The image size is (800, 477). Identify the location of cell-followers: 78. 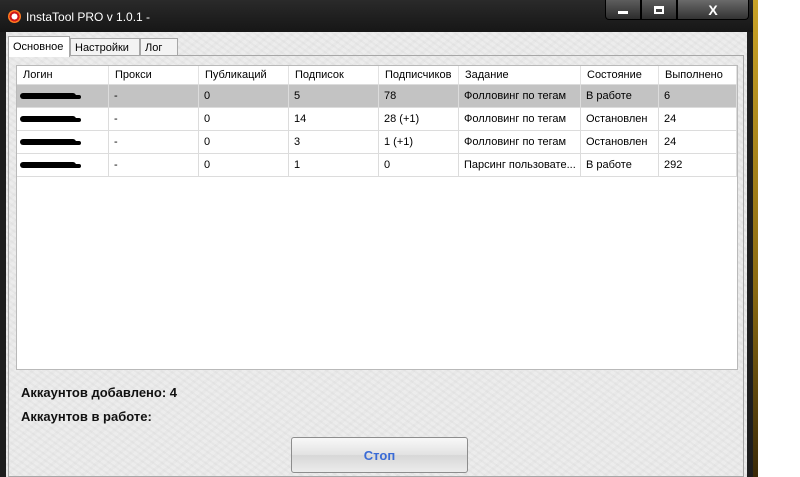
(419, 96).